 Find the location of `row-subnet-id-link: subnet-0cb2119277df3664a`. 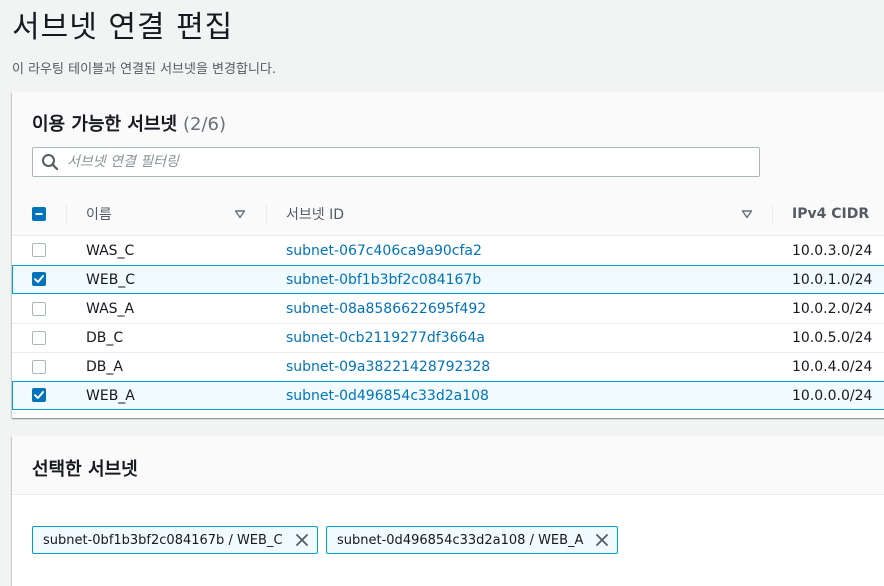

row-subnet-id-link: subnet-0cb2119277df3664a is located at coordinates (385, 338).